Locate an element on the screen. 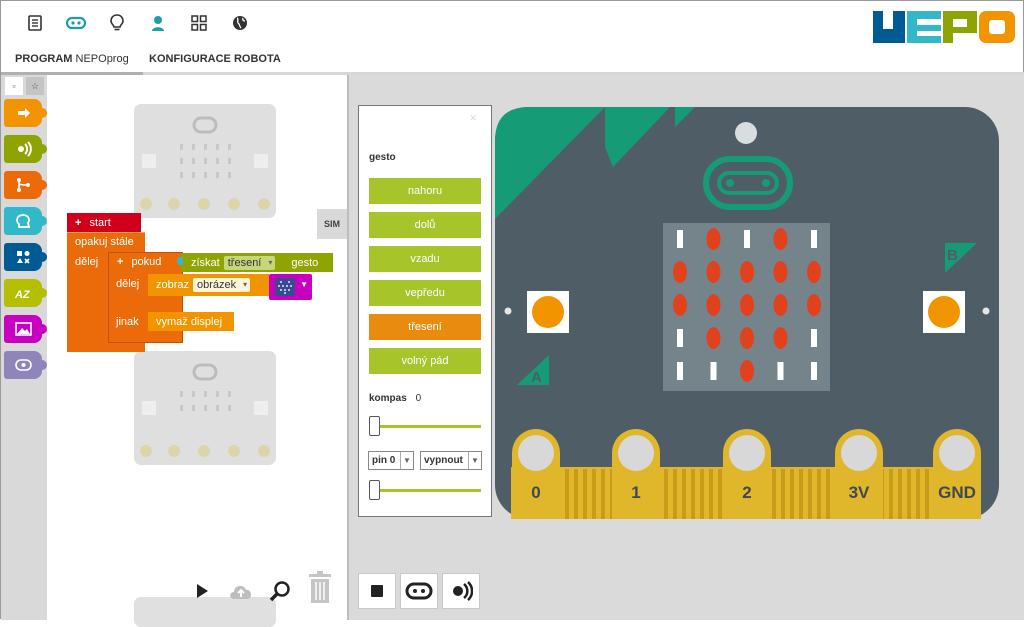  logo-eye is located at coordinates (766, 183).